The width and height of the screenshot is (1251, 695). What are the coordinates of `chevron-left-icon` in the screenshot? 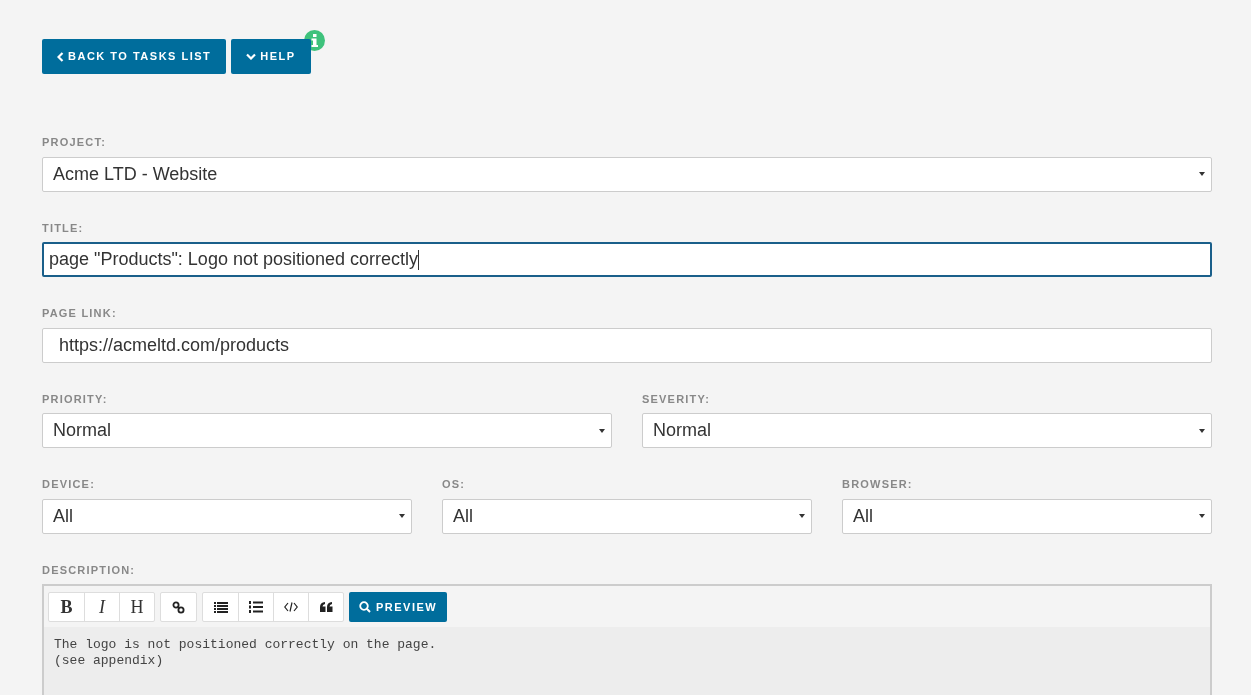 It's located at (60, 56).